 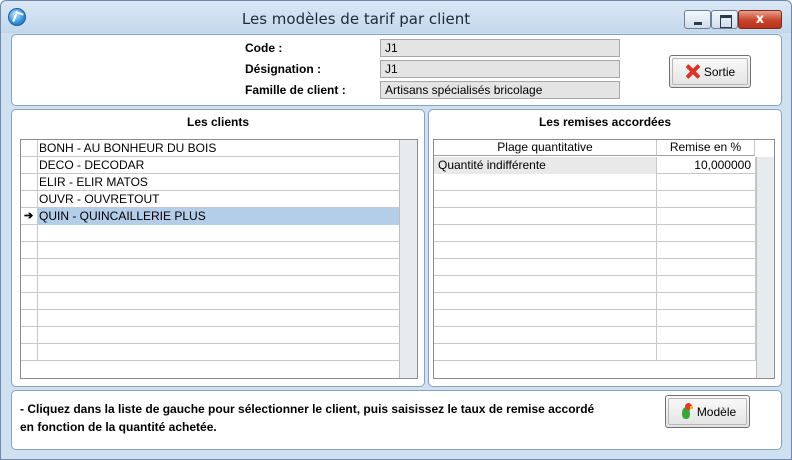 I want to click on remise-row: Quantité indifférente 10,000000, so click(x=595, y=165).